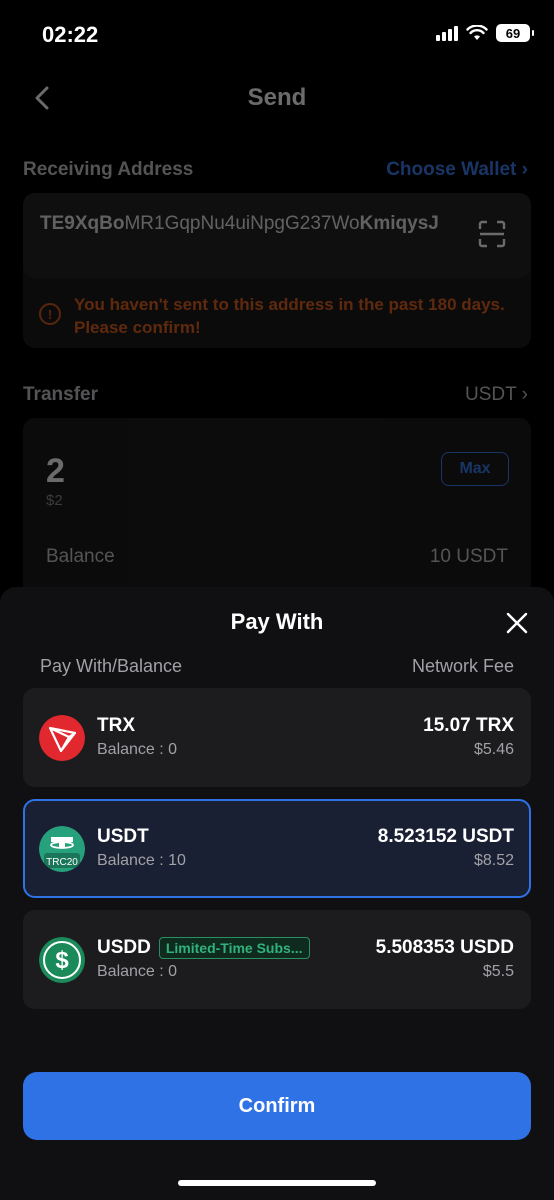  Describe the element at coordinates (475, 469) in the screenshot. I see `max-button: Max` at that location.